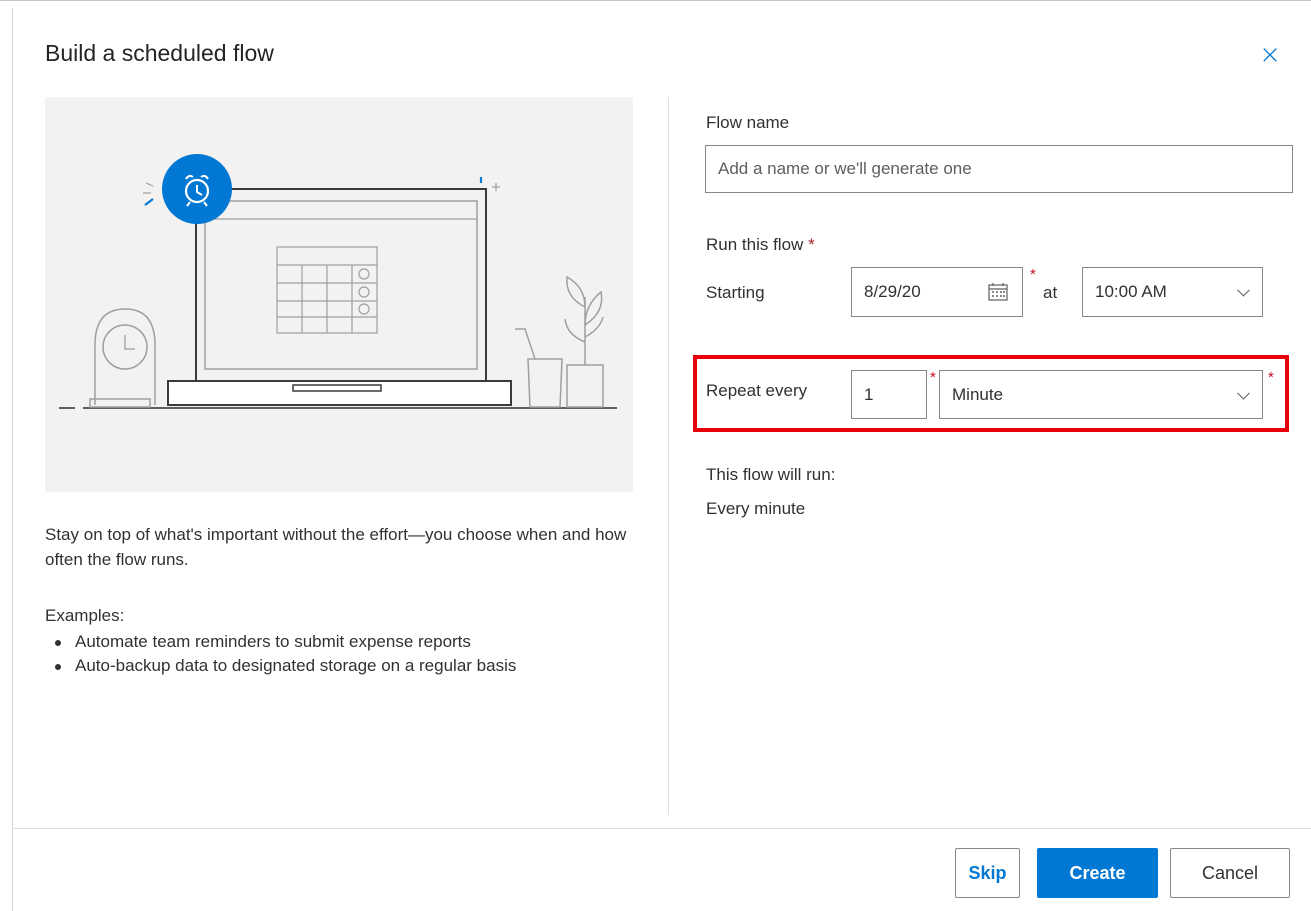 The height and width of the screenshot is (911, 1311). Describe the element at coordinates (978, 394) in the screenshot. I see `repeat-unit-value: Minute` at that location.